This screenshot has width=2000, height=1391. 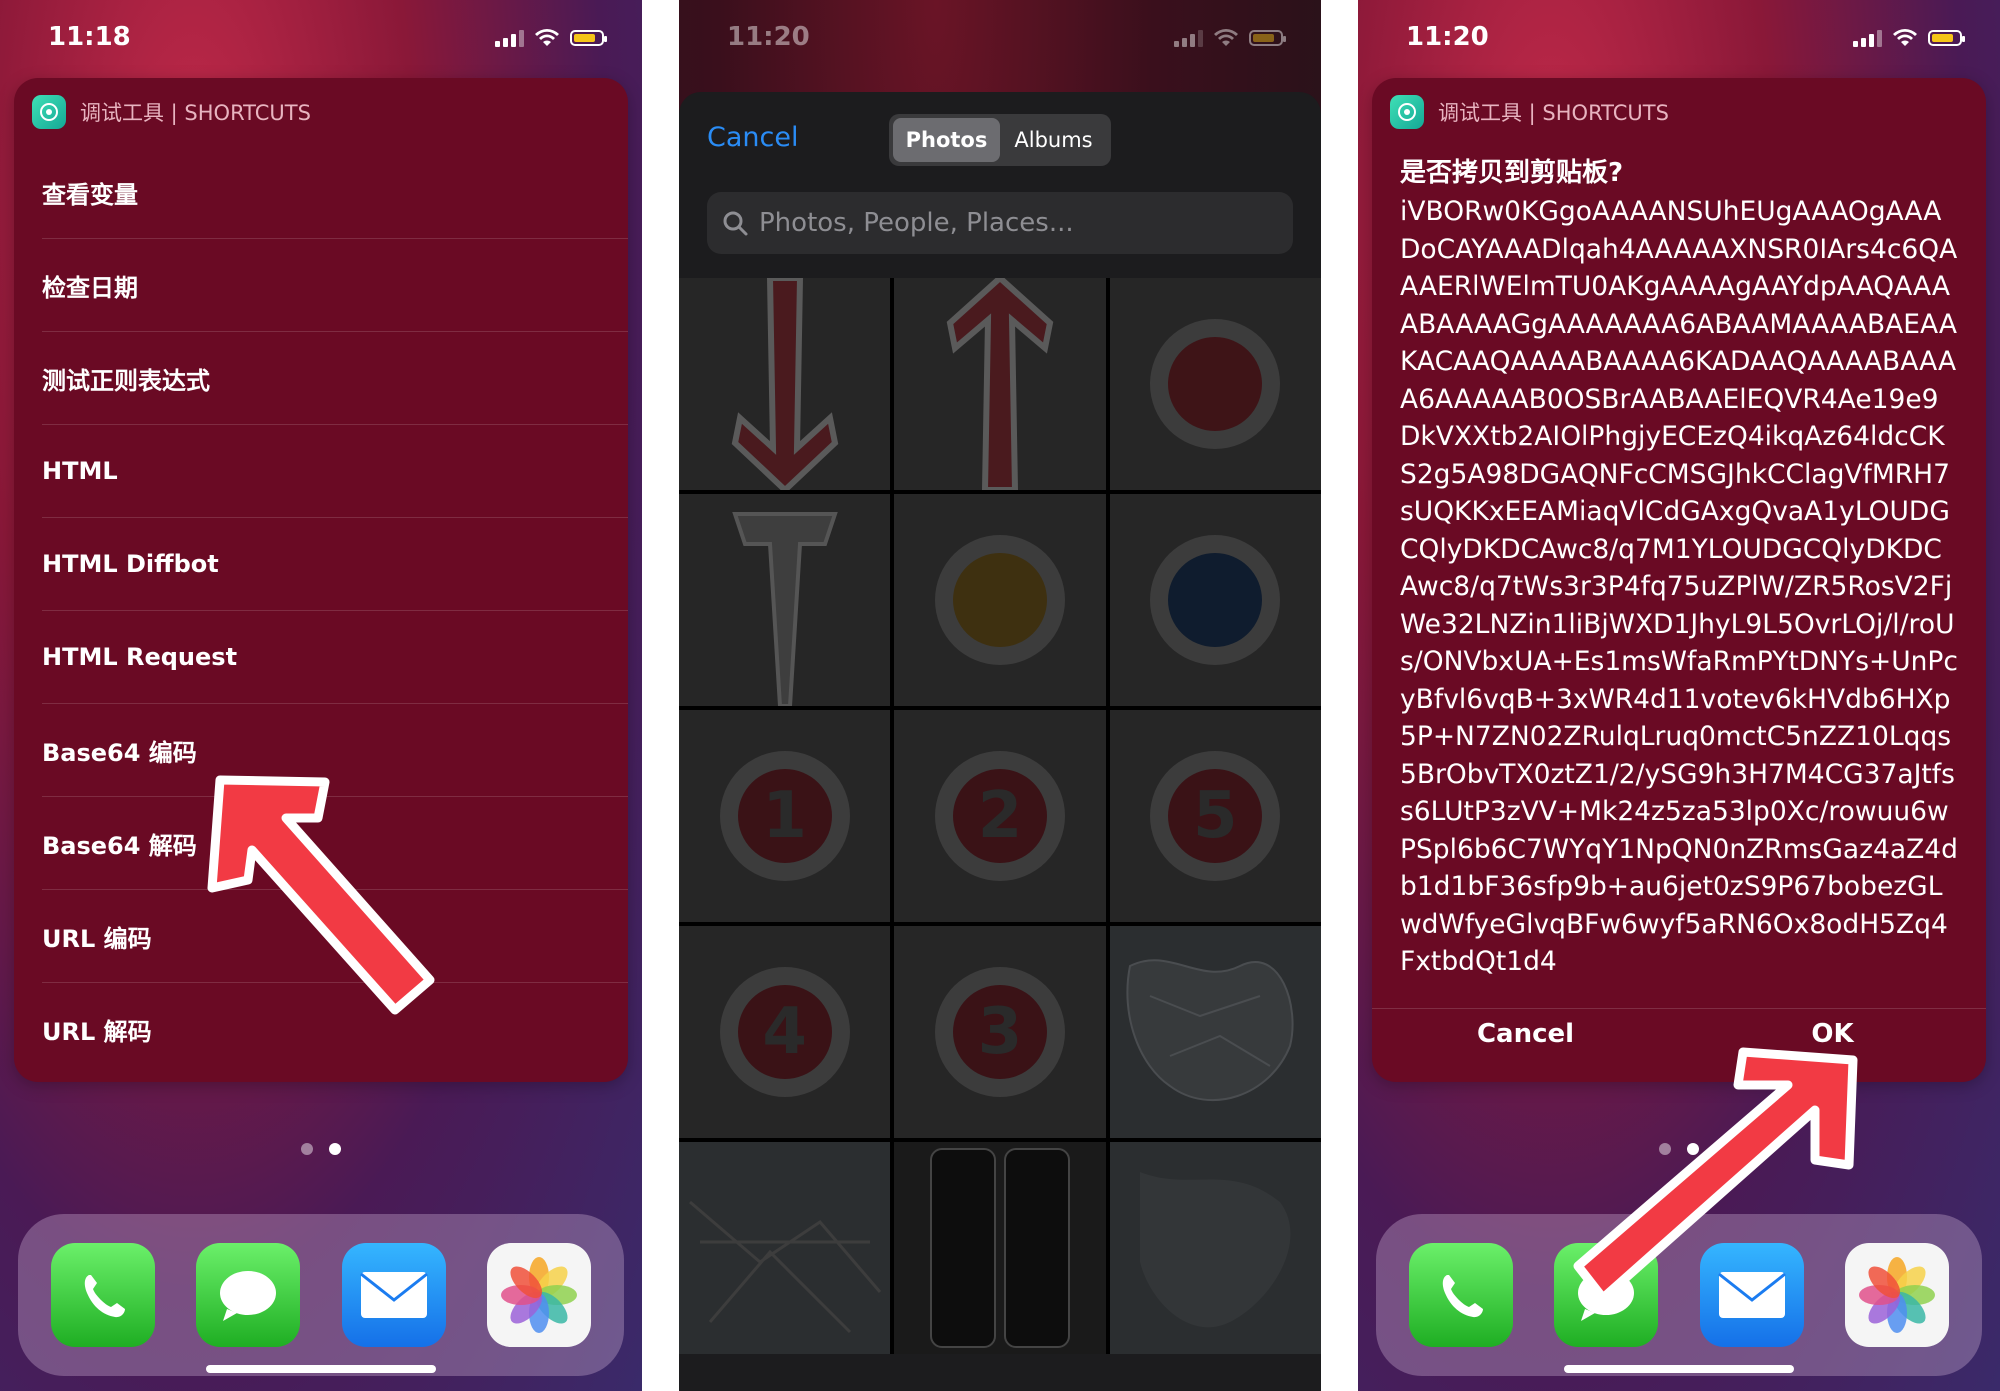 I want to click on search-icon, so click(x=735, y=223).